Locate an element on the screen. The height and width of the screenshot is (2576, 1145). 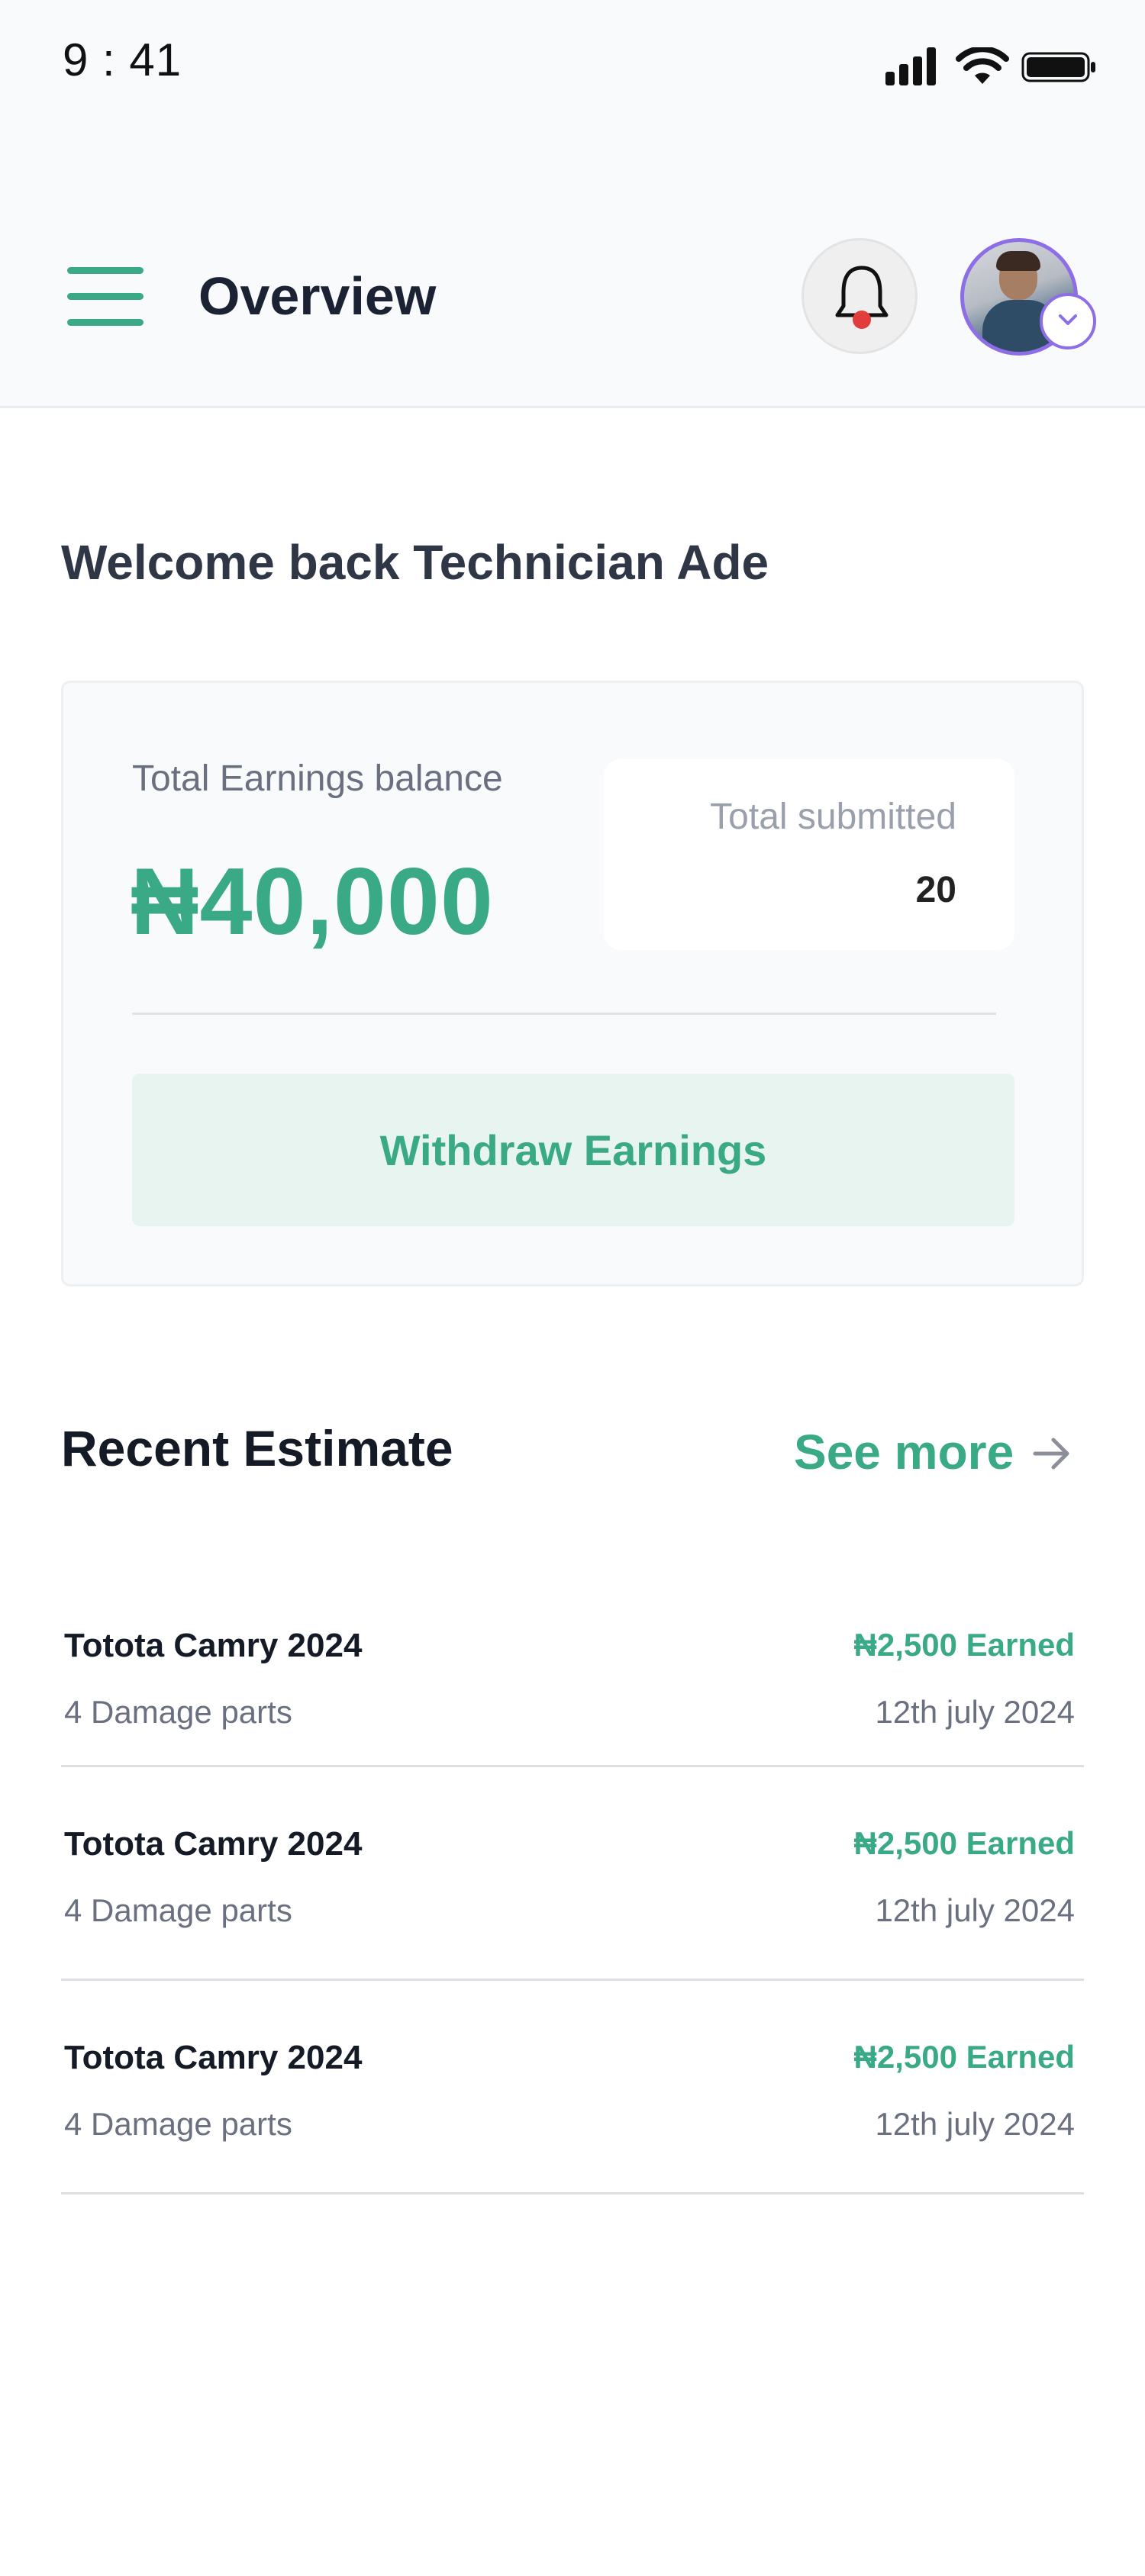
status-time: 9 : 41 is located at coordinates (122, 59).